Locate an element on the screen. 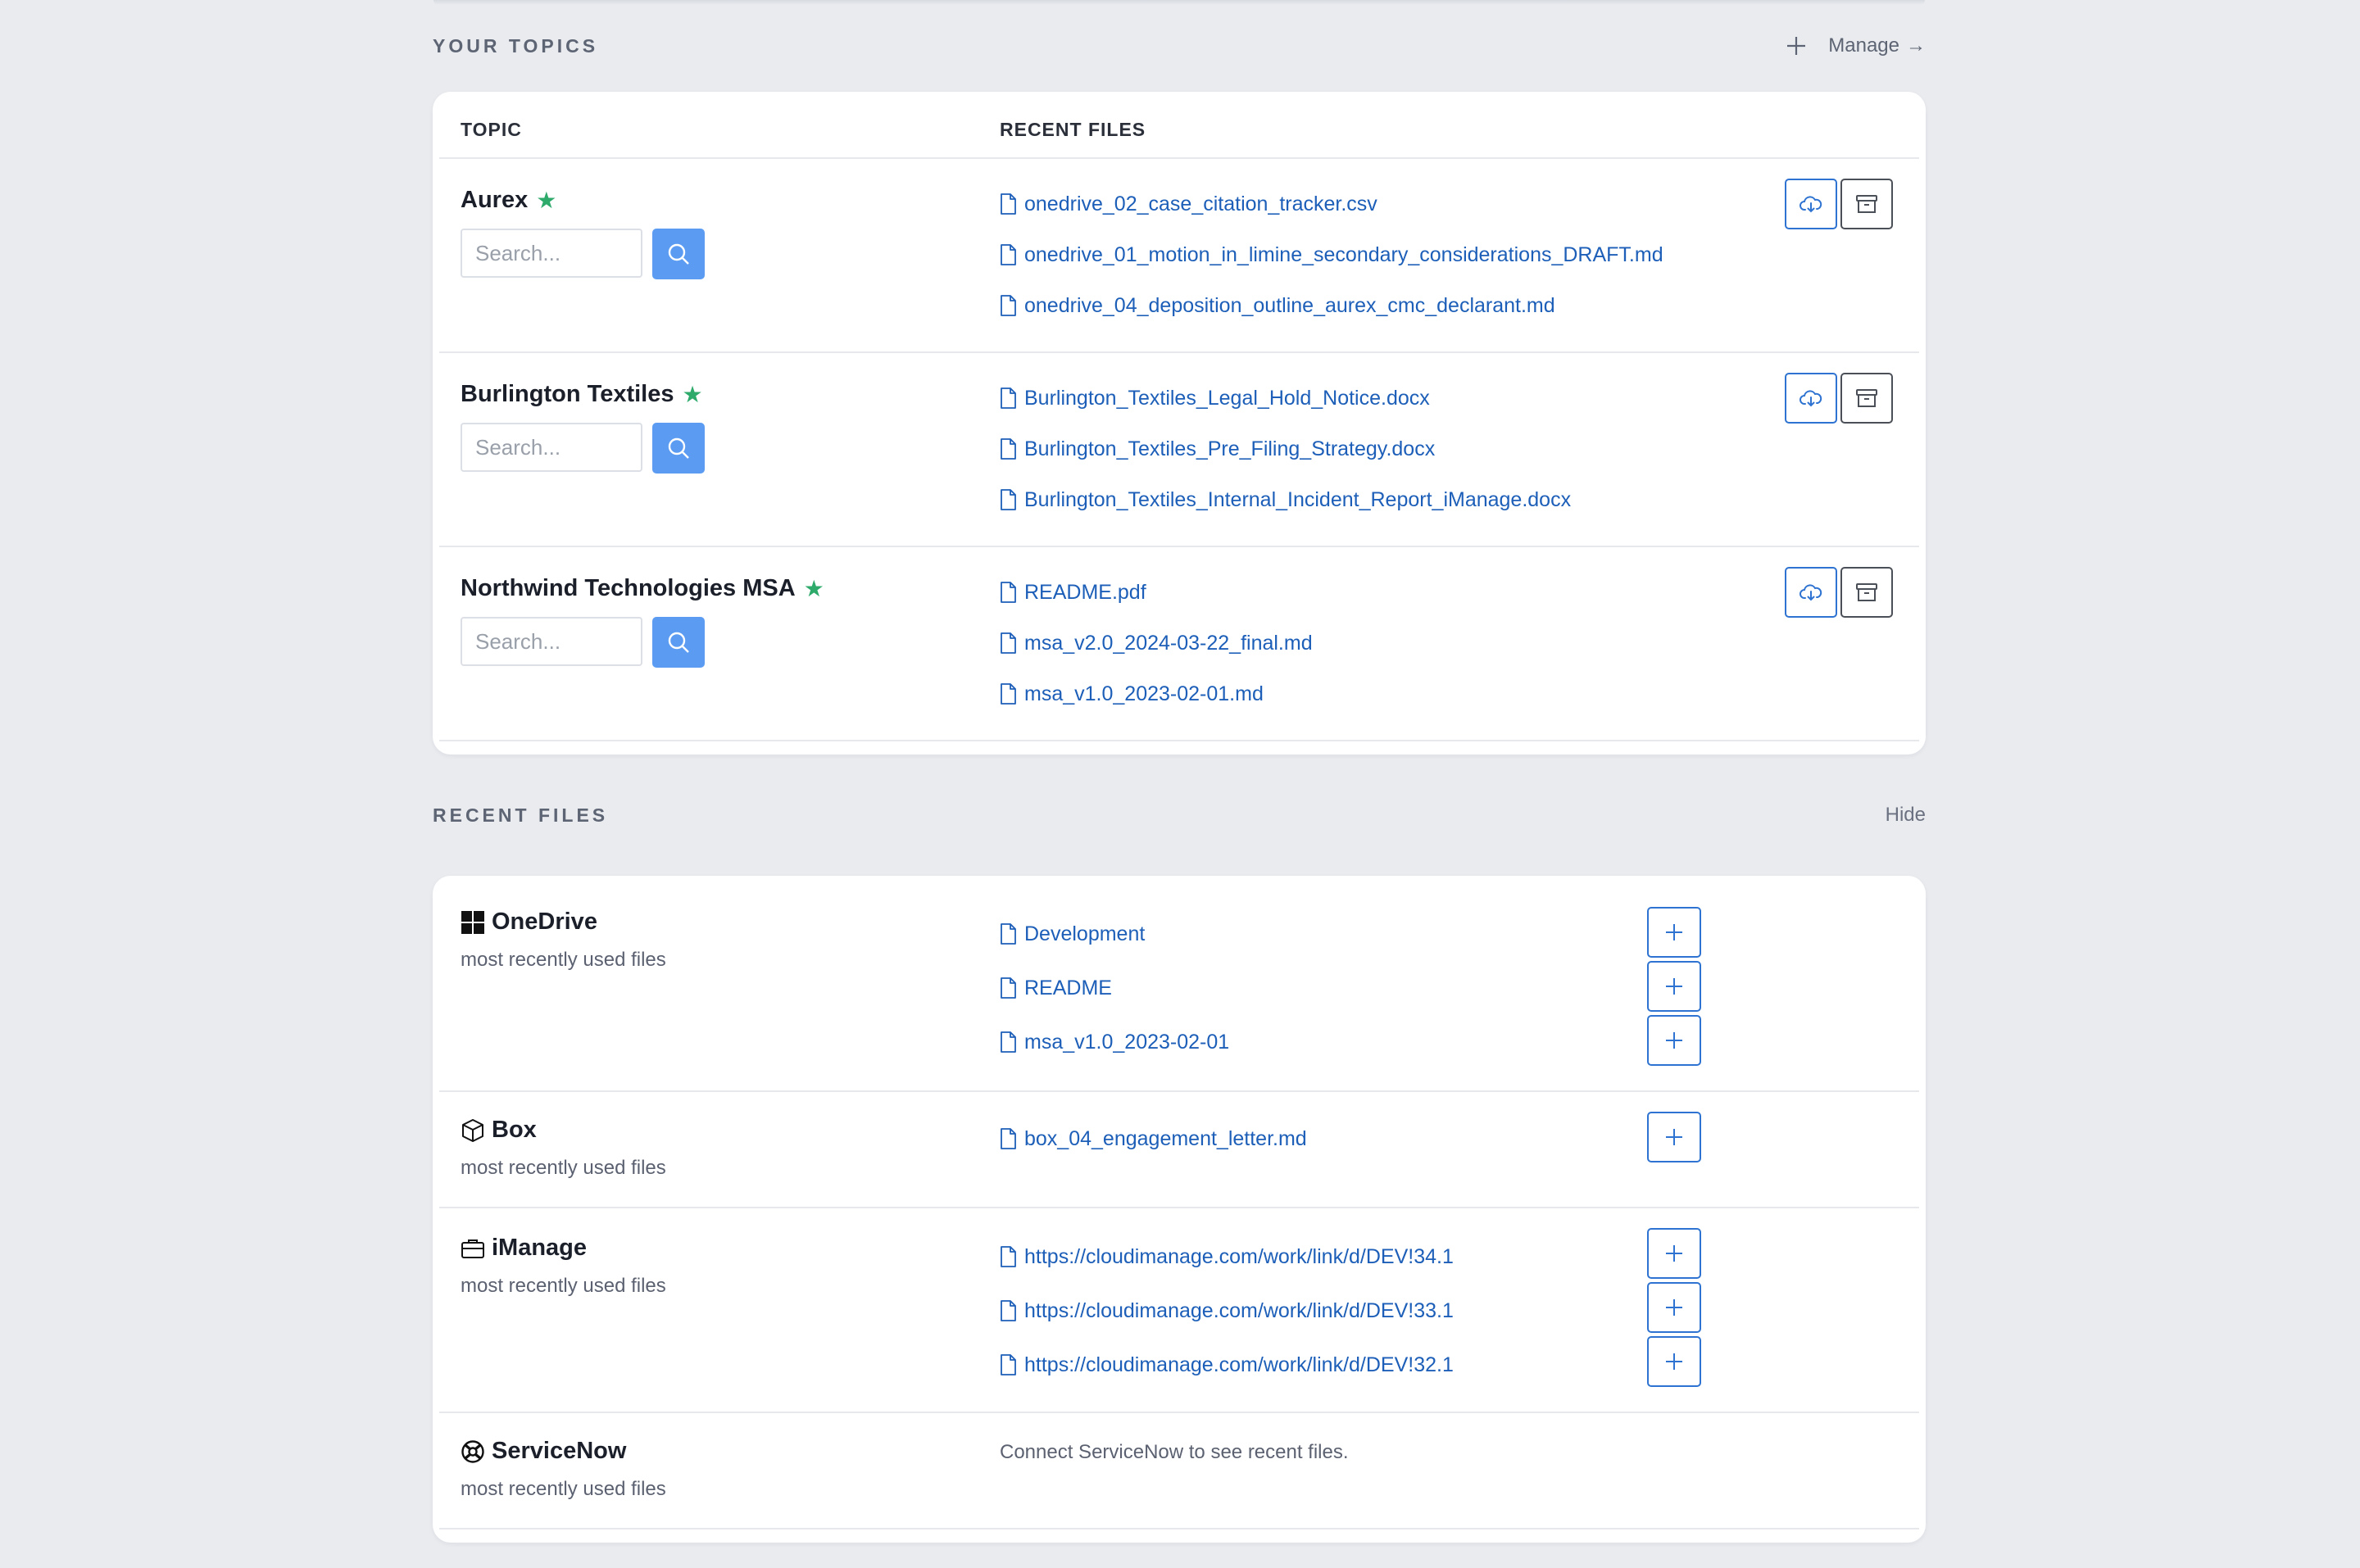 This screenshot has width=2360, height=1568. source-info: Box most recently used files is located at coordinates (719, 1149).